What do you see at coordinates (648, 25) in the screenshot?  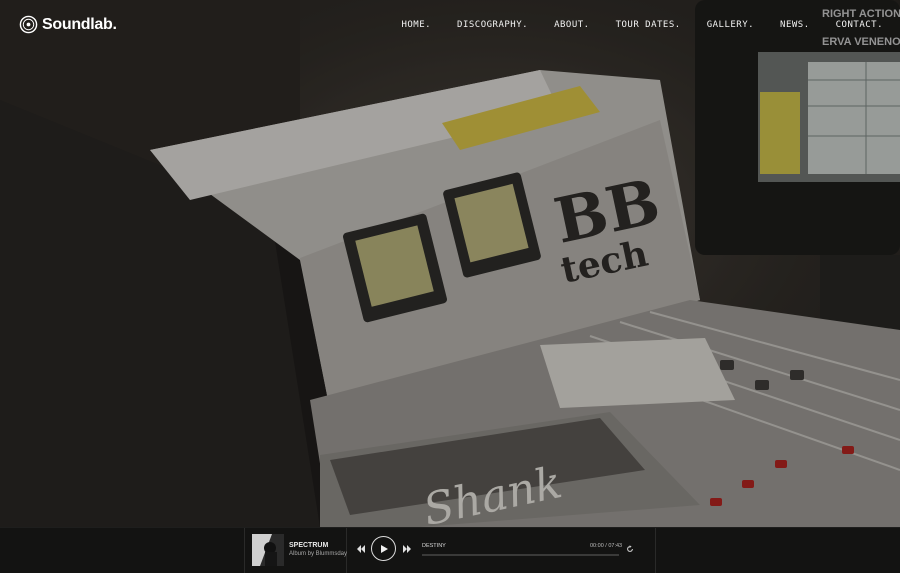 I see `nav-tour-dates: TOUR DATES.` at bounding box center [648, 25].